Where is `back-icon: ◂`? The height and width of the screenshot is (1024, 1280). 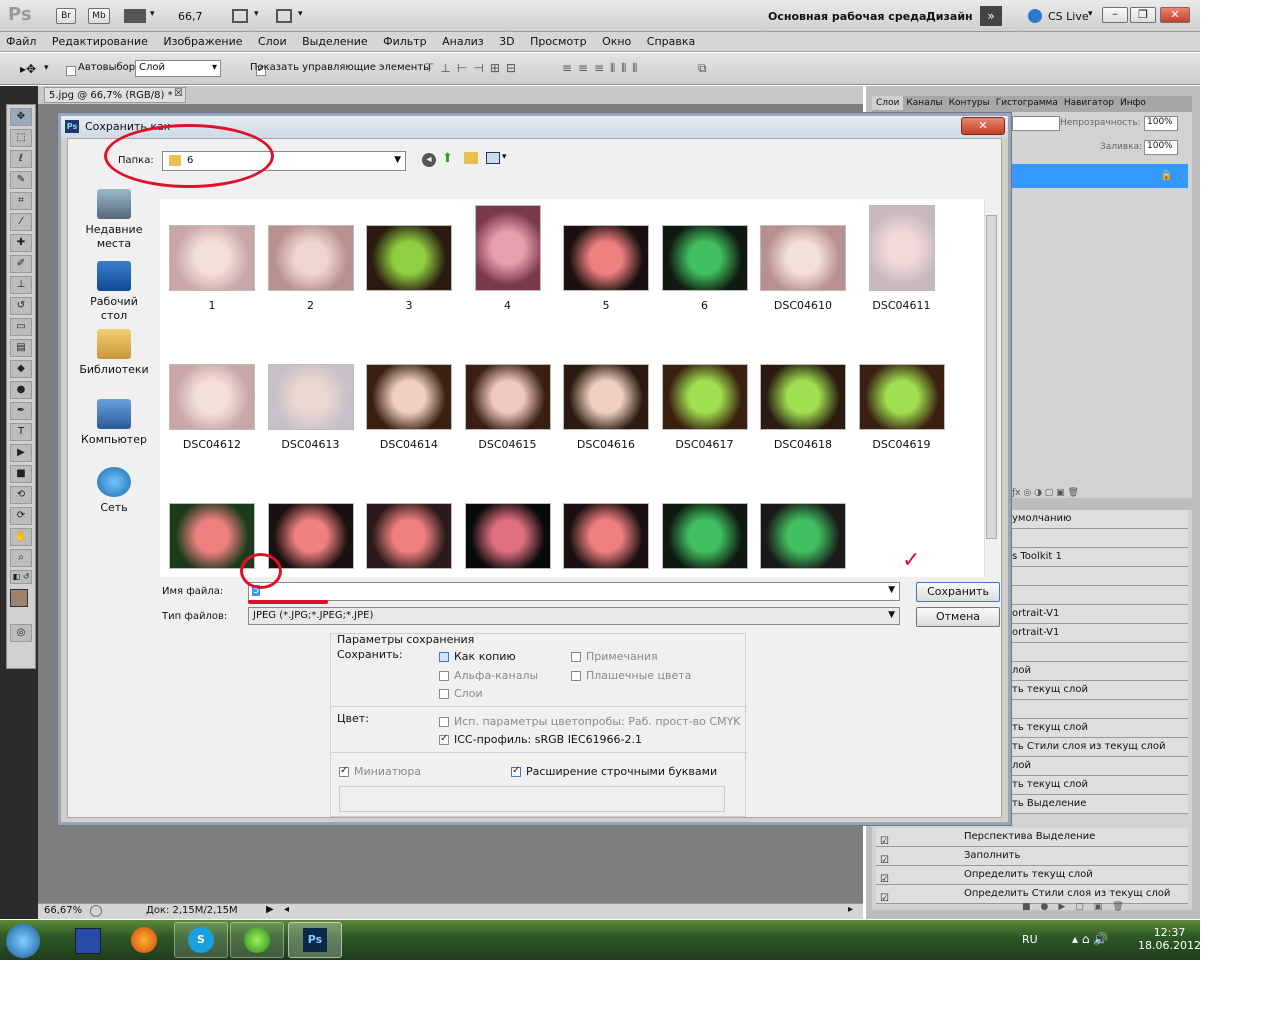 back-icon: ◂ is located at coordinates (429, 160).